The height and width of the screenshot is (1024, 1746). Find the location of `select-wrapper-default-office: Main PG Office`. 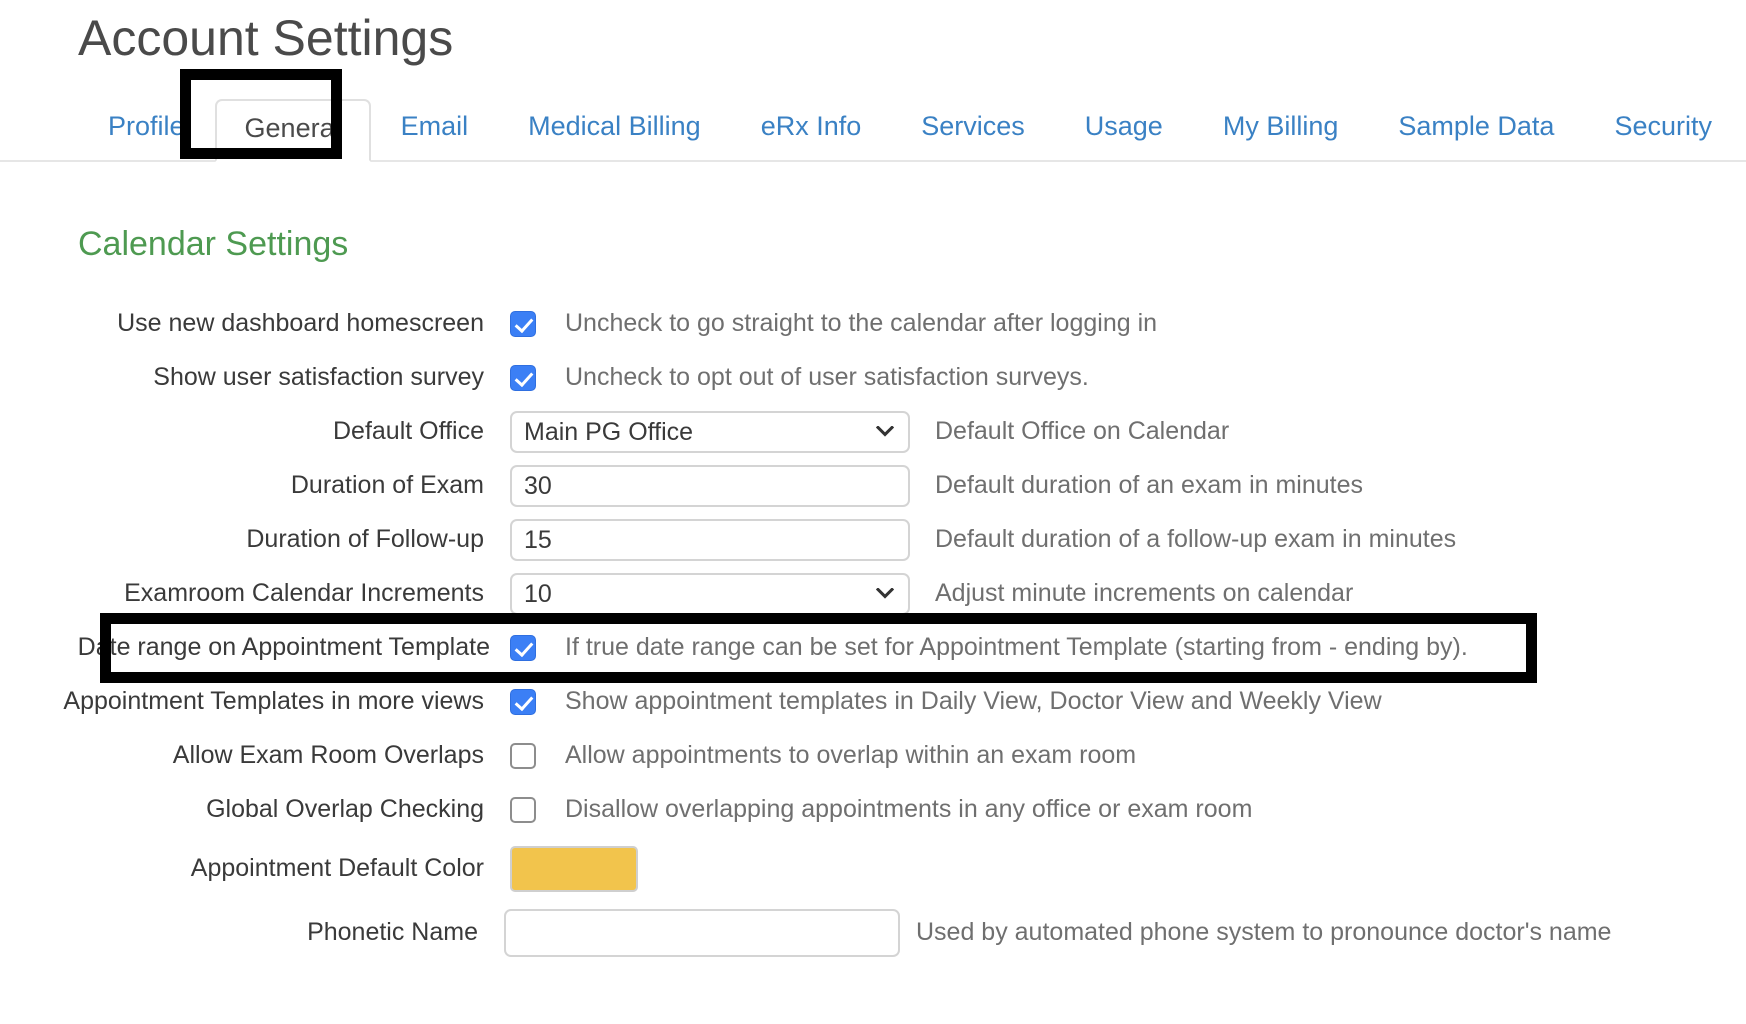

select-wrapper-default-office: Main PG Office is located at coordinates (710, 431).